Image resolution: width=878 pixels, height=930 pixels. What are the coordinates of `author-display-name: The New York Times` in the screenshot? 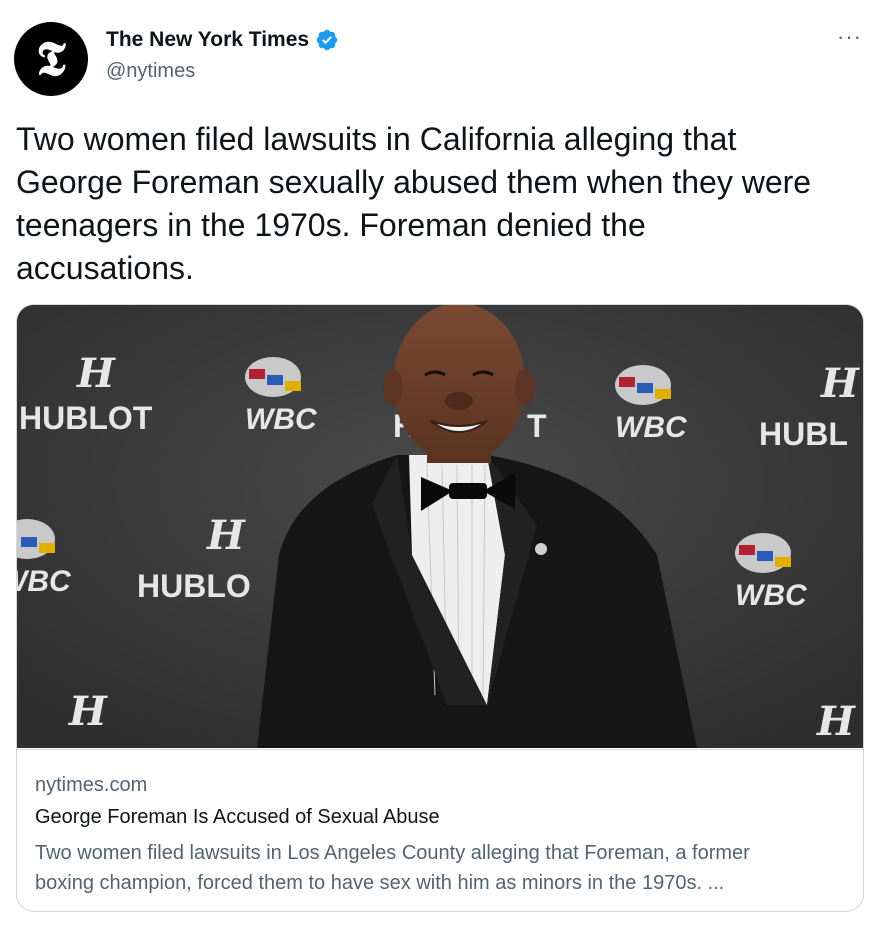 It's located at (207, 40).